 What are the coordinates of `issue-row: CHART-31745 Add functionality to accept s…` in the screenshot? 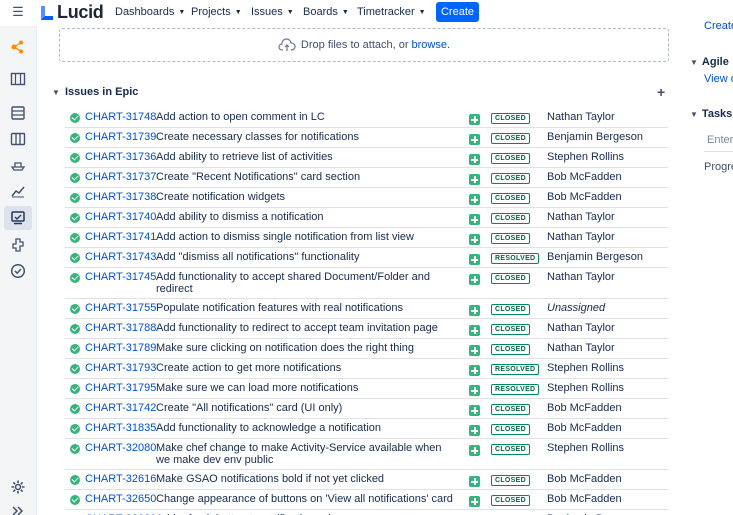 It's located at (366, 283).